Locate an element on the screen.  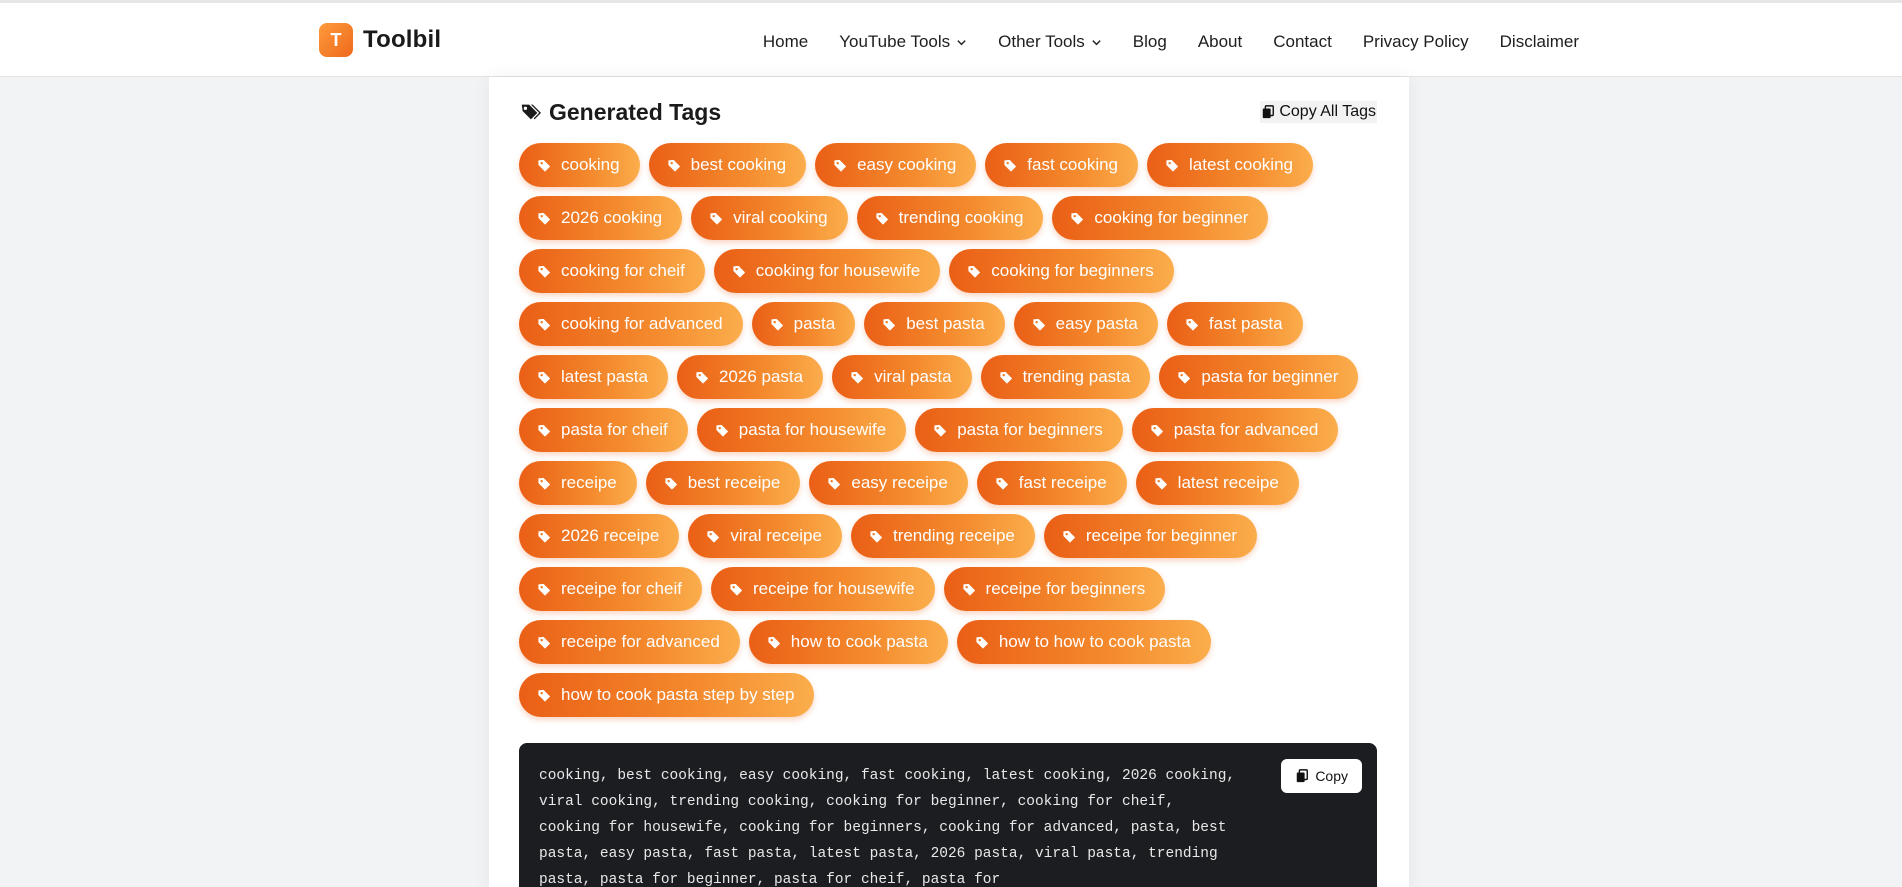
tag-chip: how to how to cook pasta is located at coordinates (1083, 642).